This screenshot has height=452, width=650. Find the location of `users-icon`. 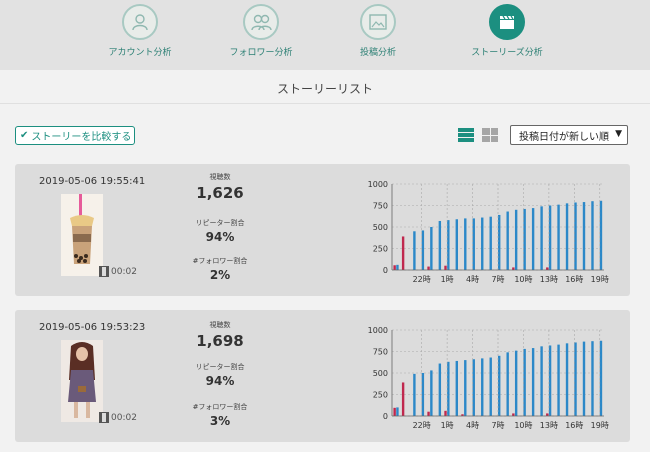

users-icon is located at coordinates (261, 22).